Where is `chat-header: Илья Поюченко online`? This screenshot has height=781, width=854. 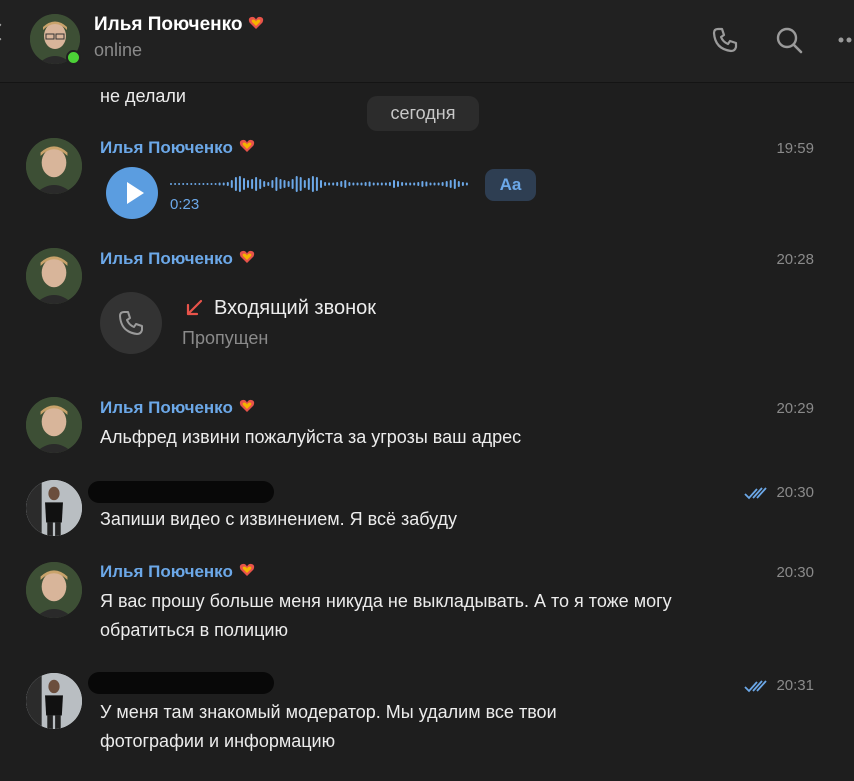
chat-header: Илья Поюченко online is located at coordinates (427, 41).